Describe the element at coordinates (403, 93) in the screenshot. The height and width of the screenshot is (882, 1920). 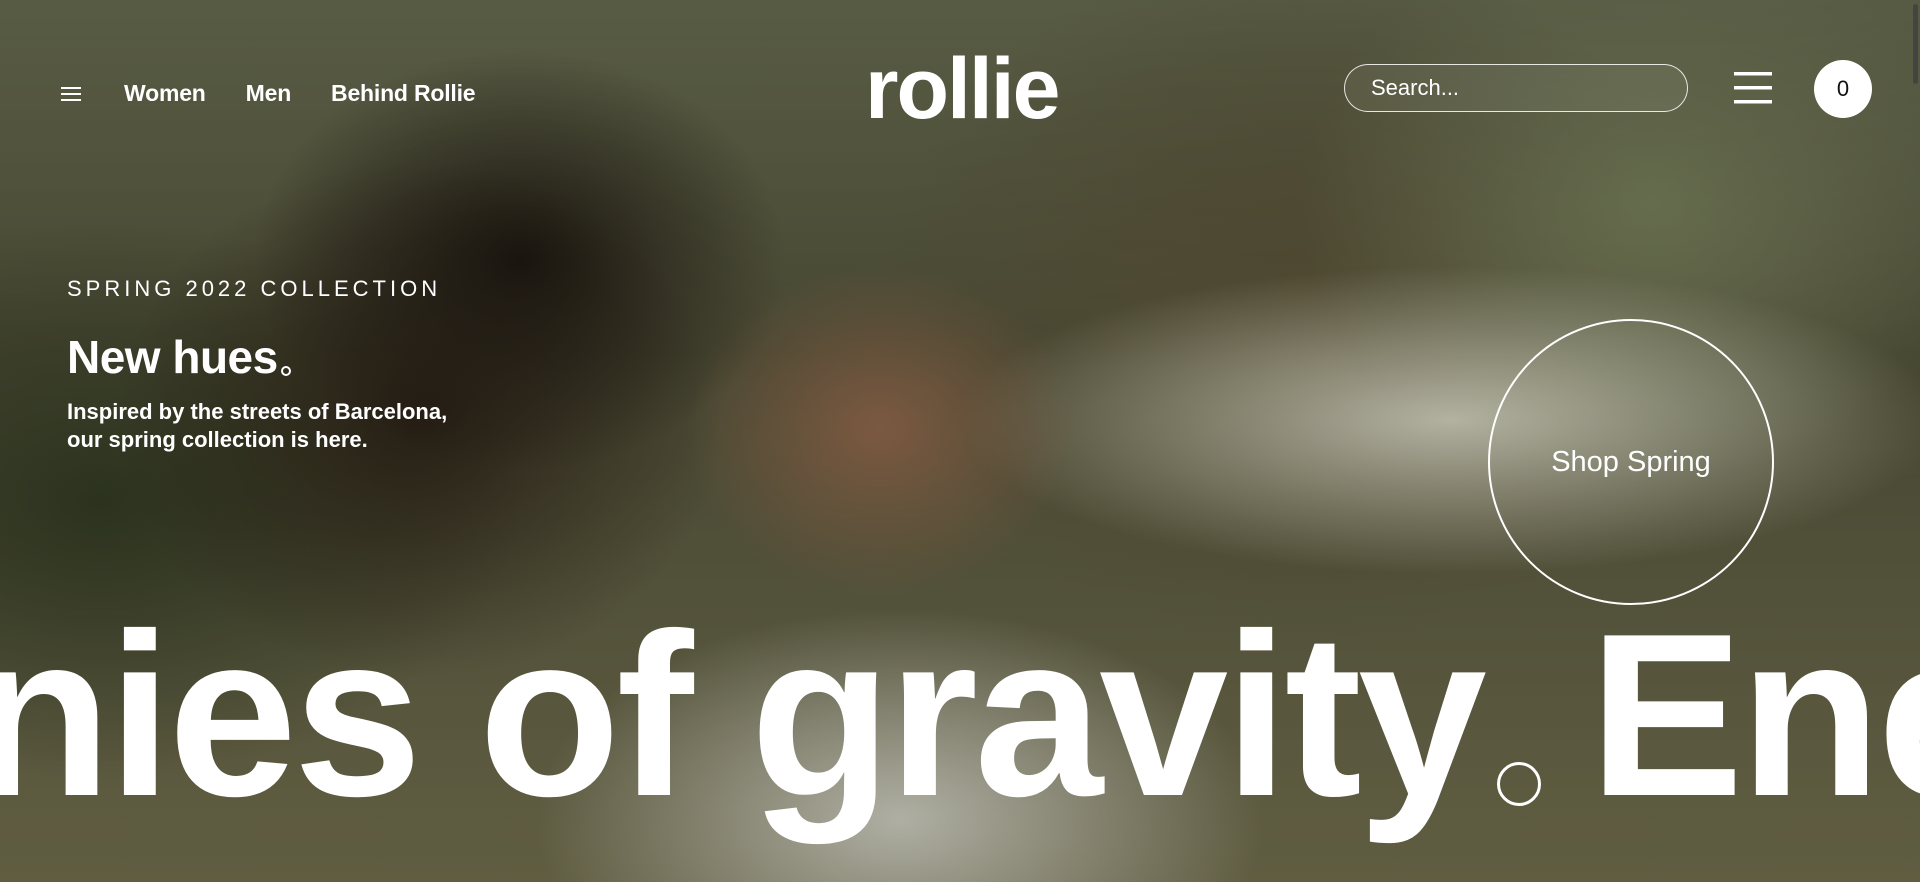
I see `nav-link-behind-rollie: Behind Rollie` at that location.